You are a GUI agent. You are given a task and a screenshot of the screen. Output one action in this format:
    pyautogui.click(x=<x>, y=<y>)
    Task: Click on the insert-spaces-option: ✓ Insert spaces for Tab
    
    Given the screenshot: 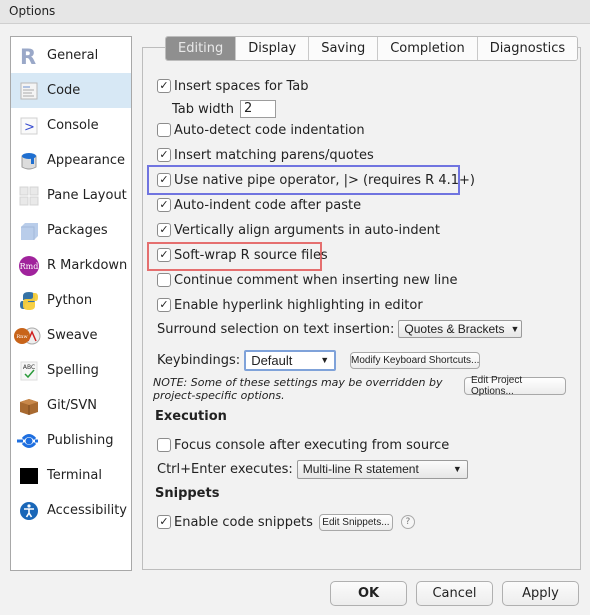 What is the action you would take?
    pyautogui.click(x=232, y=86)
    